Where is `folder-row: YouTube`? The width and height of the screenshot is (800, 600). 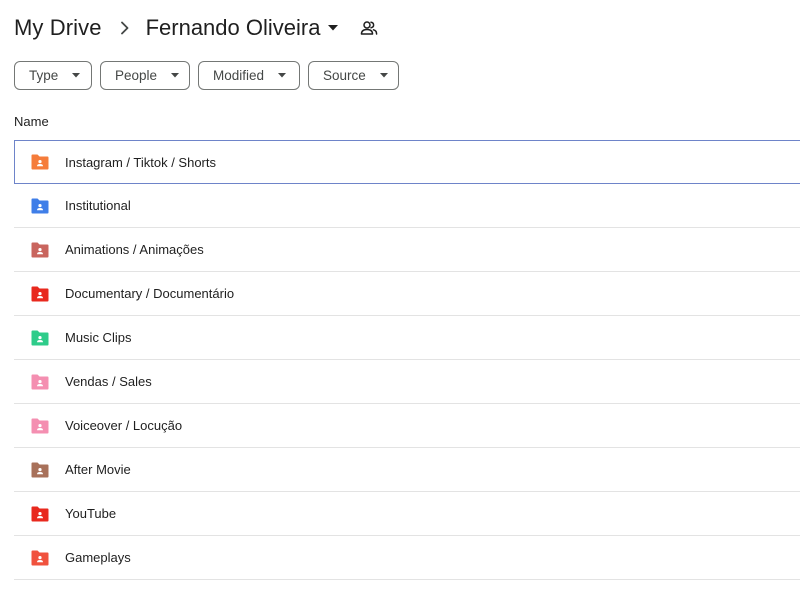
folder-row: YouTube is located at coordinates (407, 514).